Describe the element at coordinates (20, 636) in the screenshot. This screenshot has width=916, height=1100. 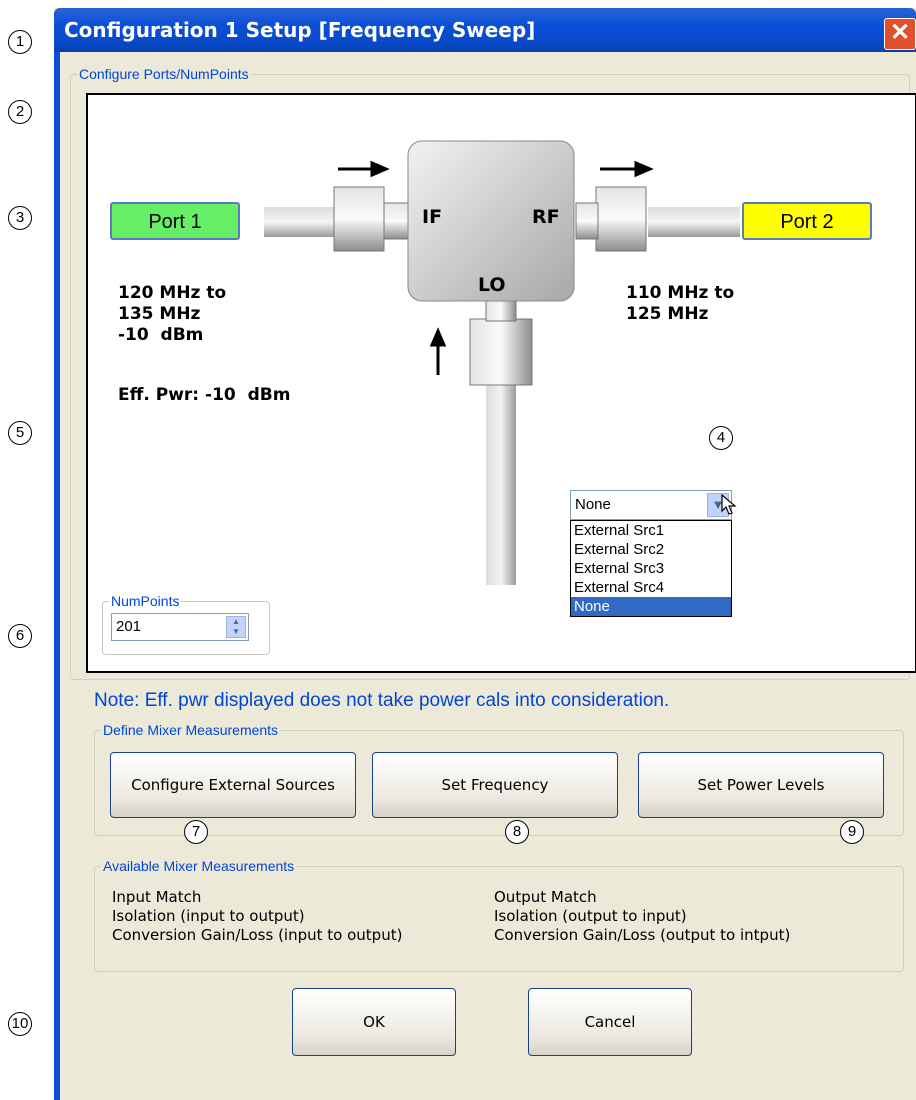
I see `callout-6: 6` at that location.